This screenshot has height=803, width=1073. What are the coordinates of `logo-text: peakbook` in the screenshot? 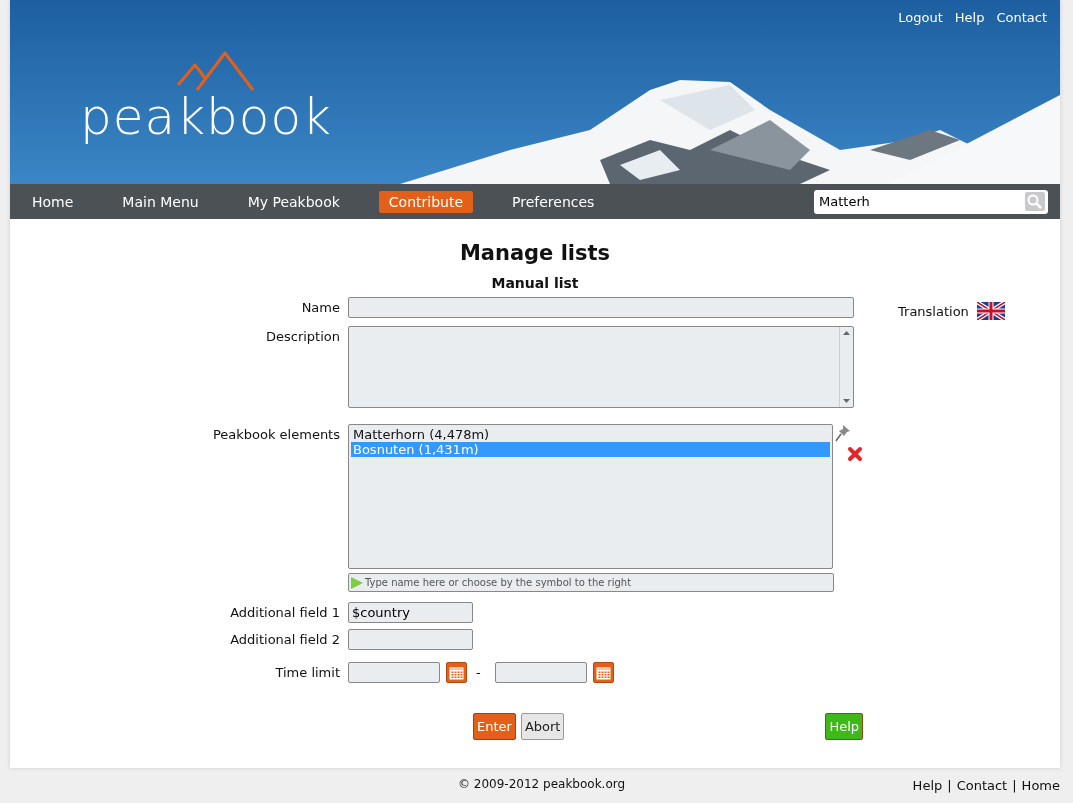 It's located at (206, 117).